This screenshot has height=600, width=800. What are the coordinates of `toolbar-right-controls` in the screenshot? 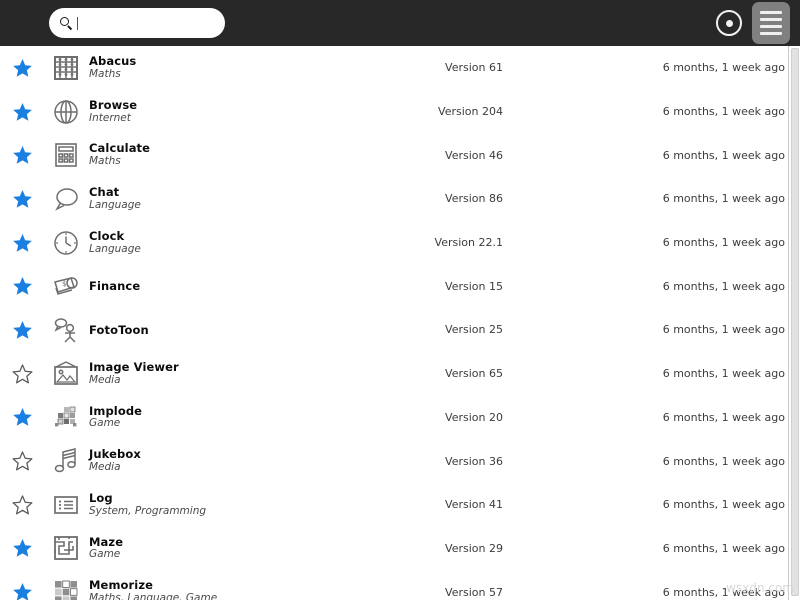 It's located at (753, 23).